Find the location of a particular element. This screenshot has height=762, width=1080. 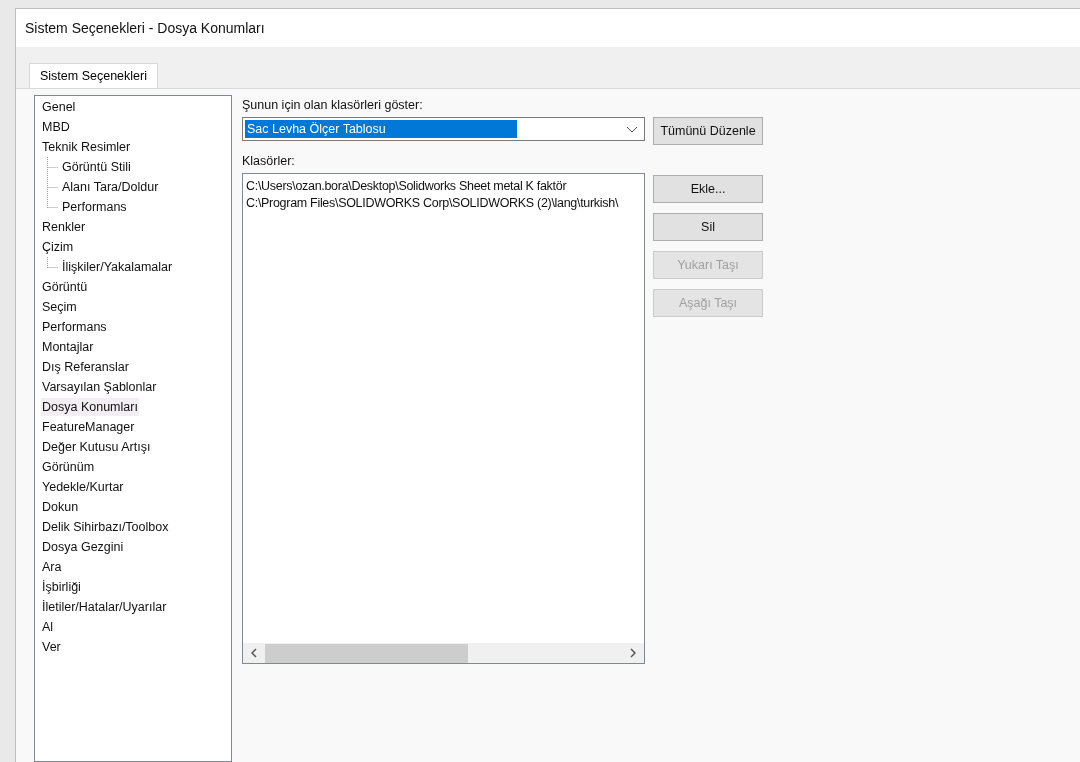

tree-item: MBD is located at coordinates (56, 127).